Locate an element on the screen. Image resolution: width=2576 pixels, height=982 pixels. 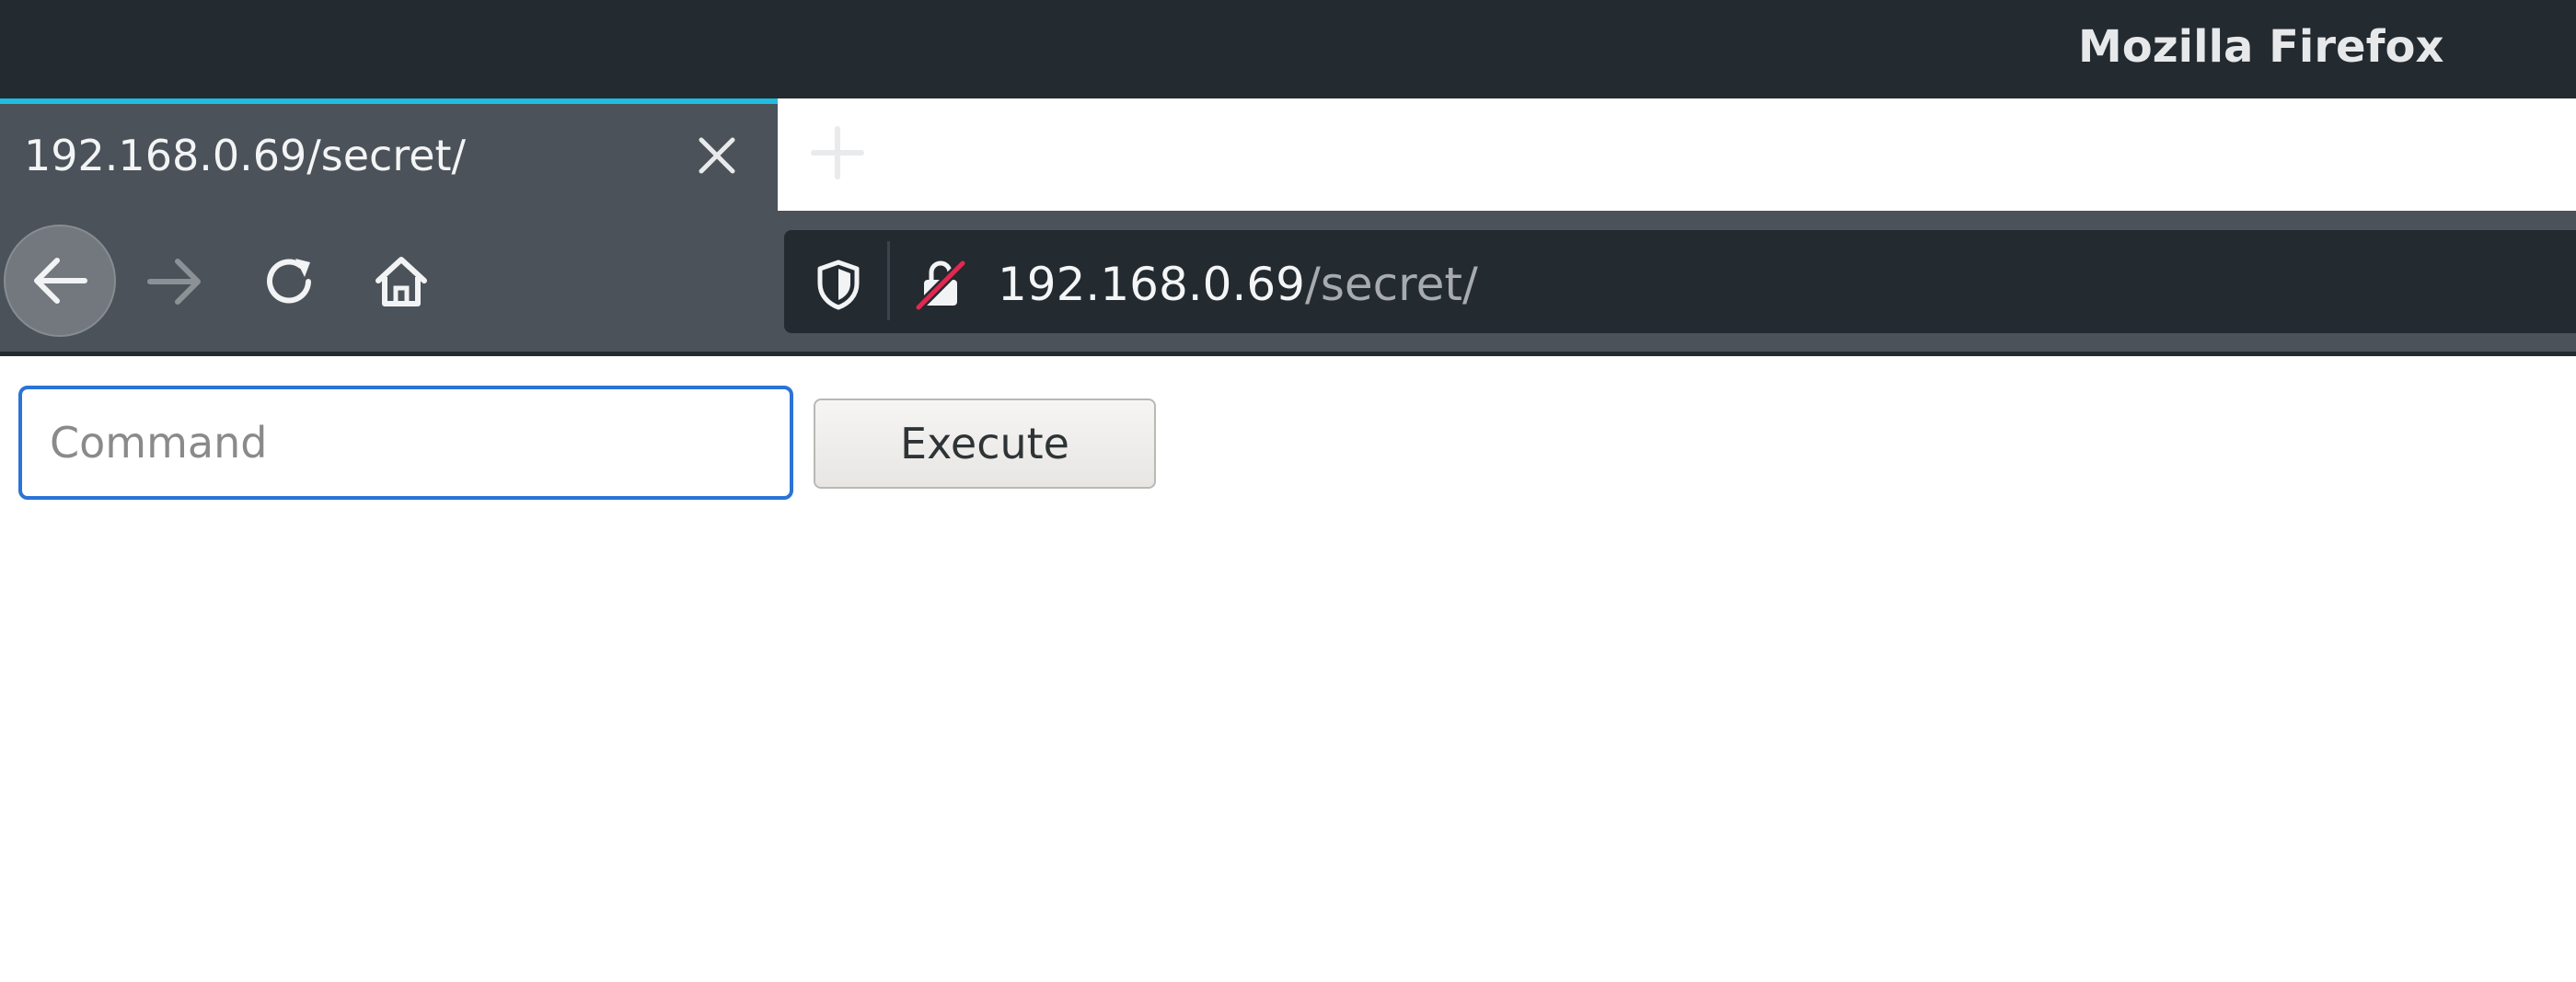
url-path: /secret/ is located at coordinates (1391, 284).